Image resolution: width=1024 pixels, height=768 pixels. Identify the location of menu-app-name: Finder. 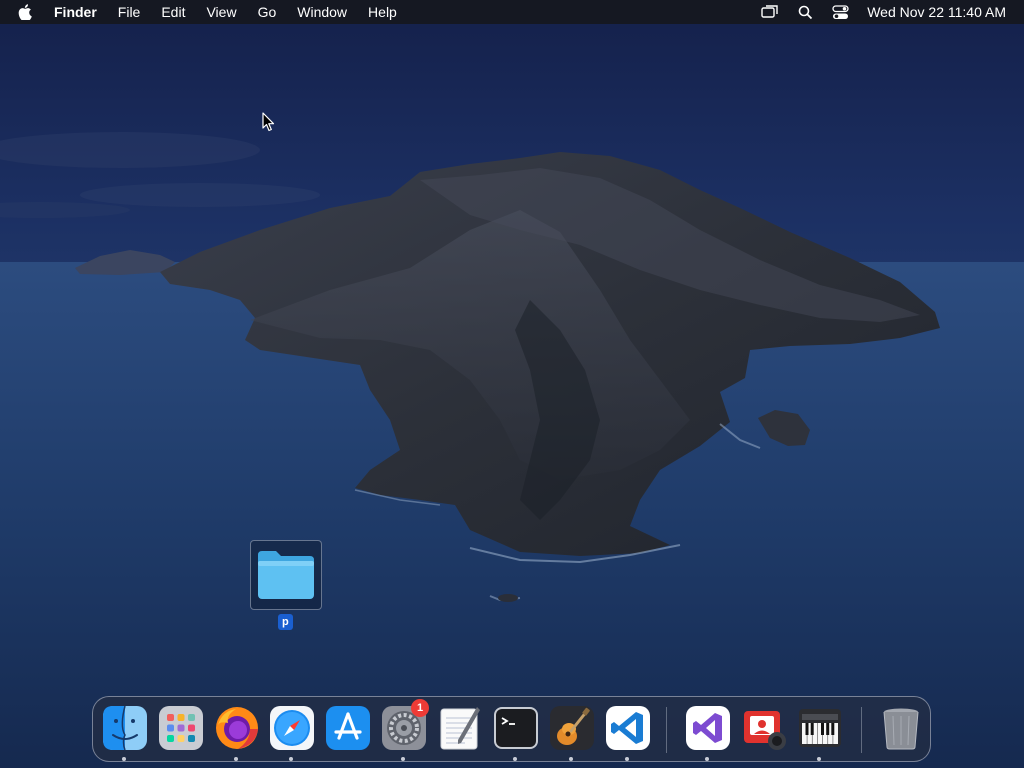
(75, 12).